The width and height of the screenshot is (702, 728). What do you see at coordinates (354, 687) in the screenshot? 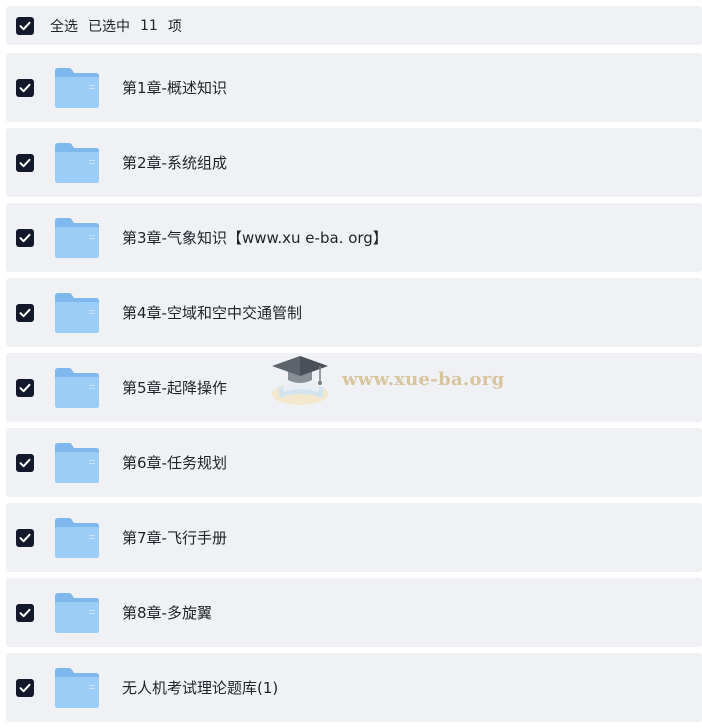
I see `list-item: 无人机考试理论题库(1)` at bounding box center [354, 687].